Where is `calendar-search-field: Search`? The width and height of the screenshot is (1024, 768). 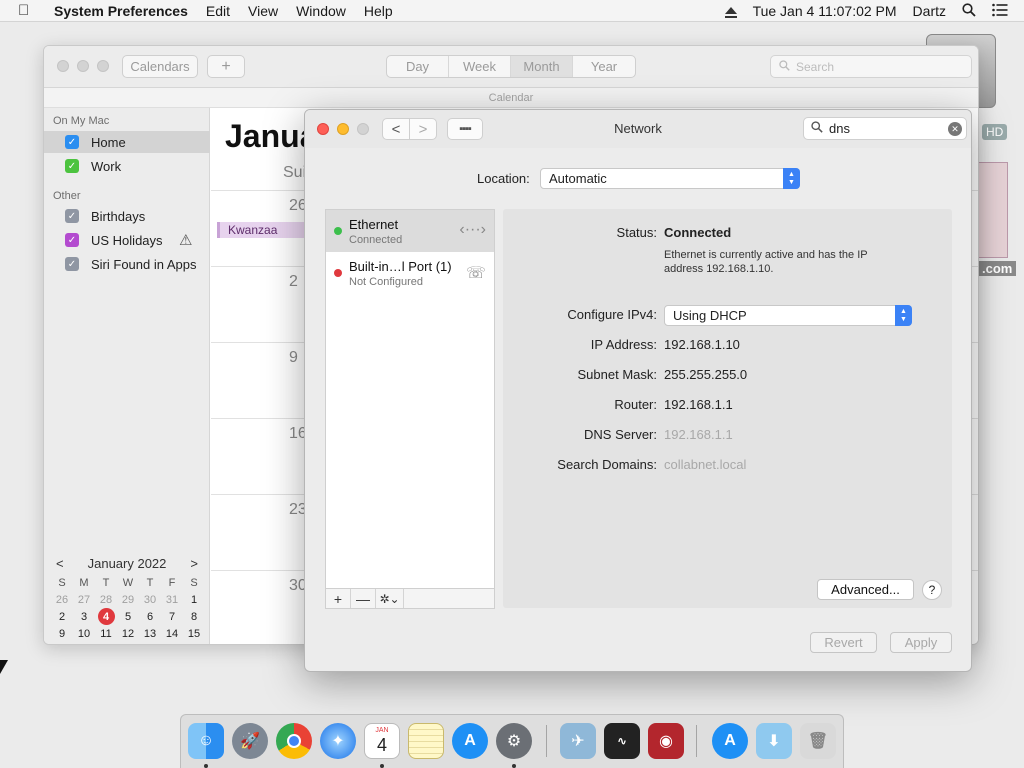
calendar-search-field: Search is located at coordinates (871, 66).